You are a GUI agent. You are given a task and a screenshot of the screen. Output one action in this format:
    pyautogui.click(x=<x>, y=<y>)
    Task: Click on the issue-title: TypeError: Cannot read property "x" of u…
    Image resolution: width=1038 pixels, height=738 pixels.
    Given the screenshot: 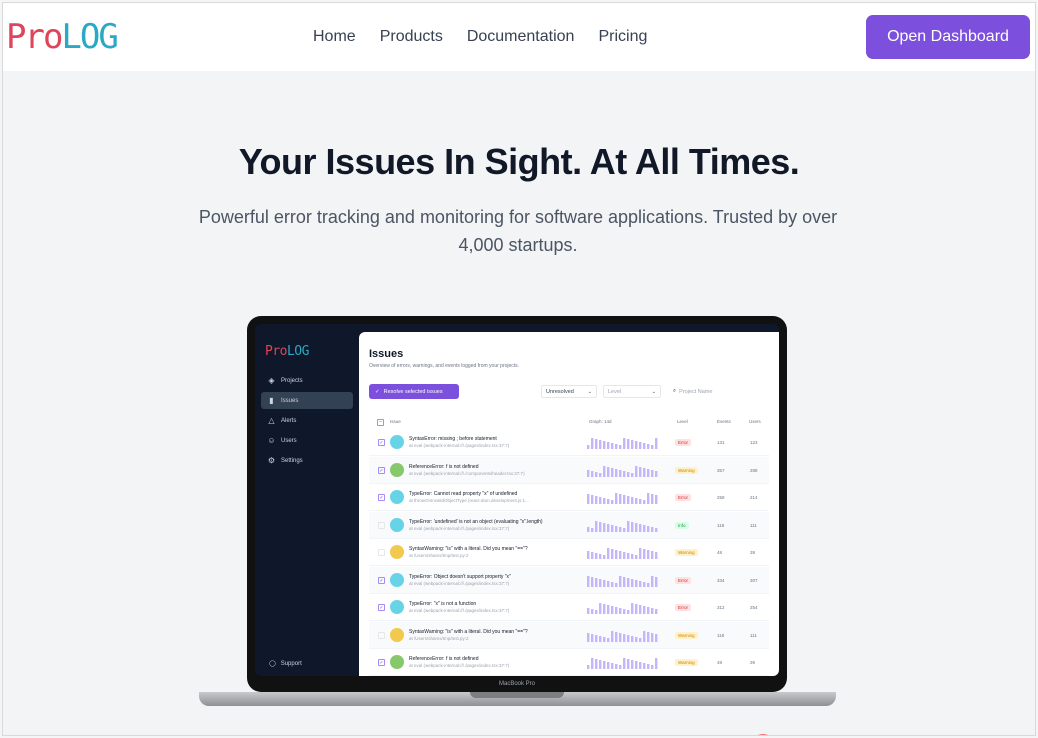 What is the action you would take?
    pyautogui.click(x=463, y=494)
    